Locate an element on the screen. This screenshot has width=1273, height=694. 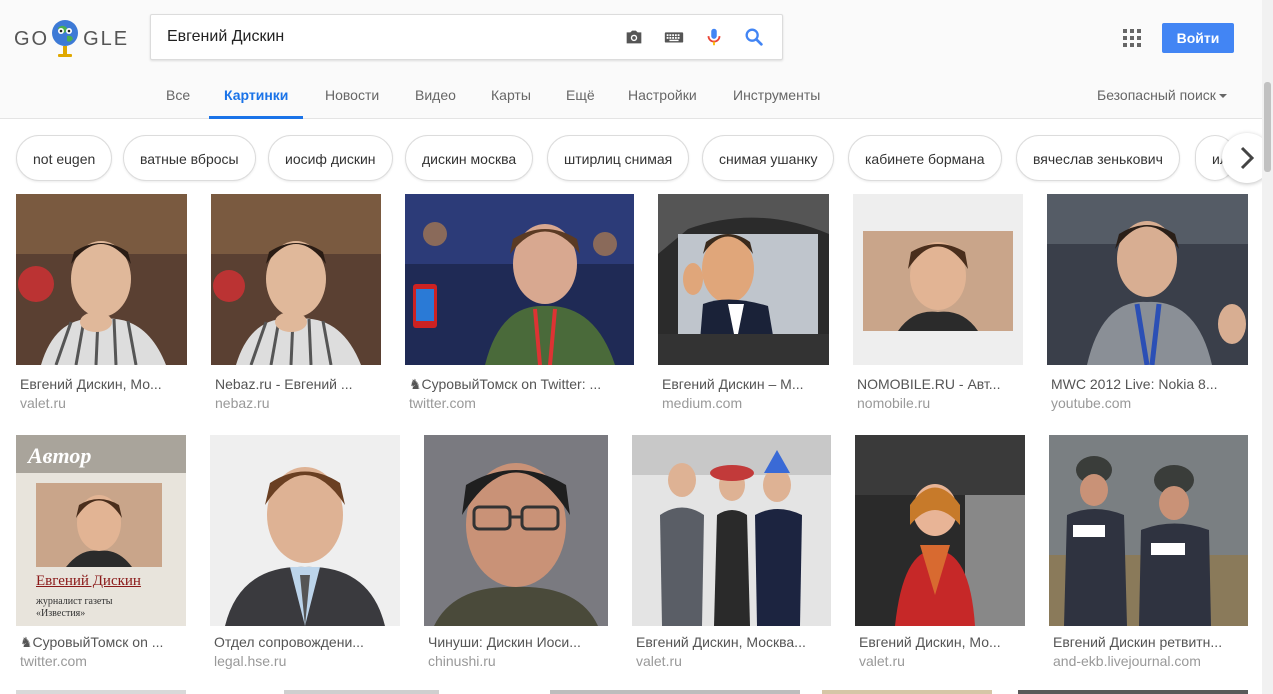
tab-tools: Инструменты is located at coordinates (776, 98).